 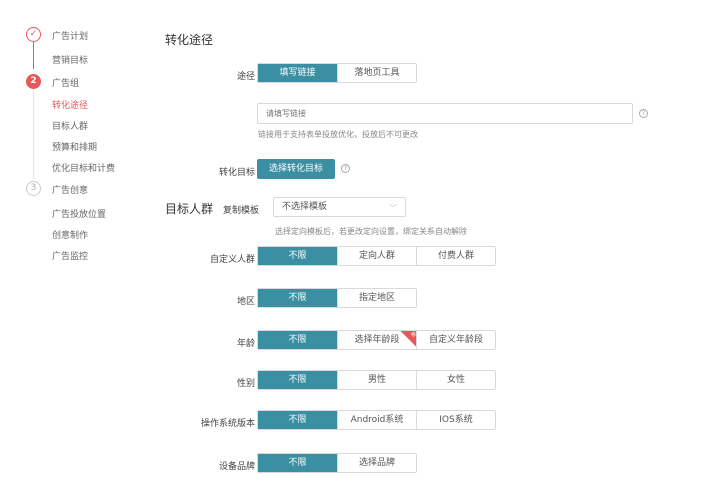 I want to click on age-option: 选择年龄段 新, so click(x=376, y=340).